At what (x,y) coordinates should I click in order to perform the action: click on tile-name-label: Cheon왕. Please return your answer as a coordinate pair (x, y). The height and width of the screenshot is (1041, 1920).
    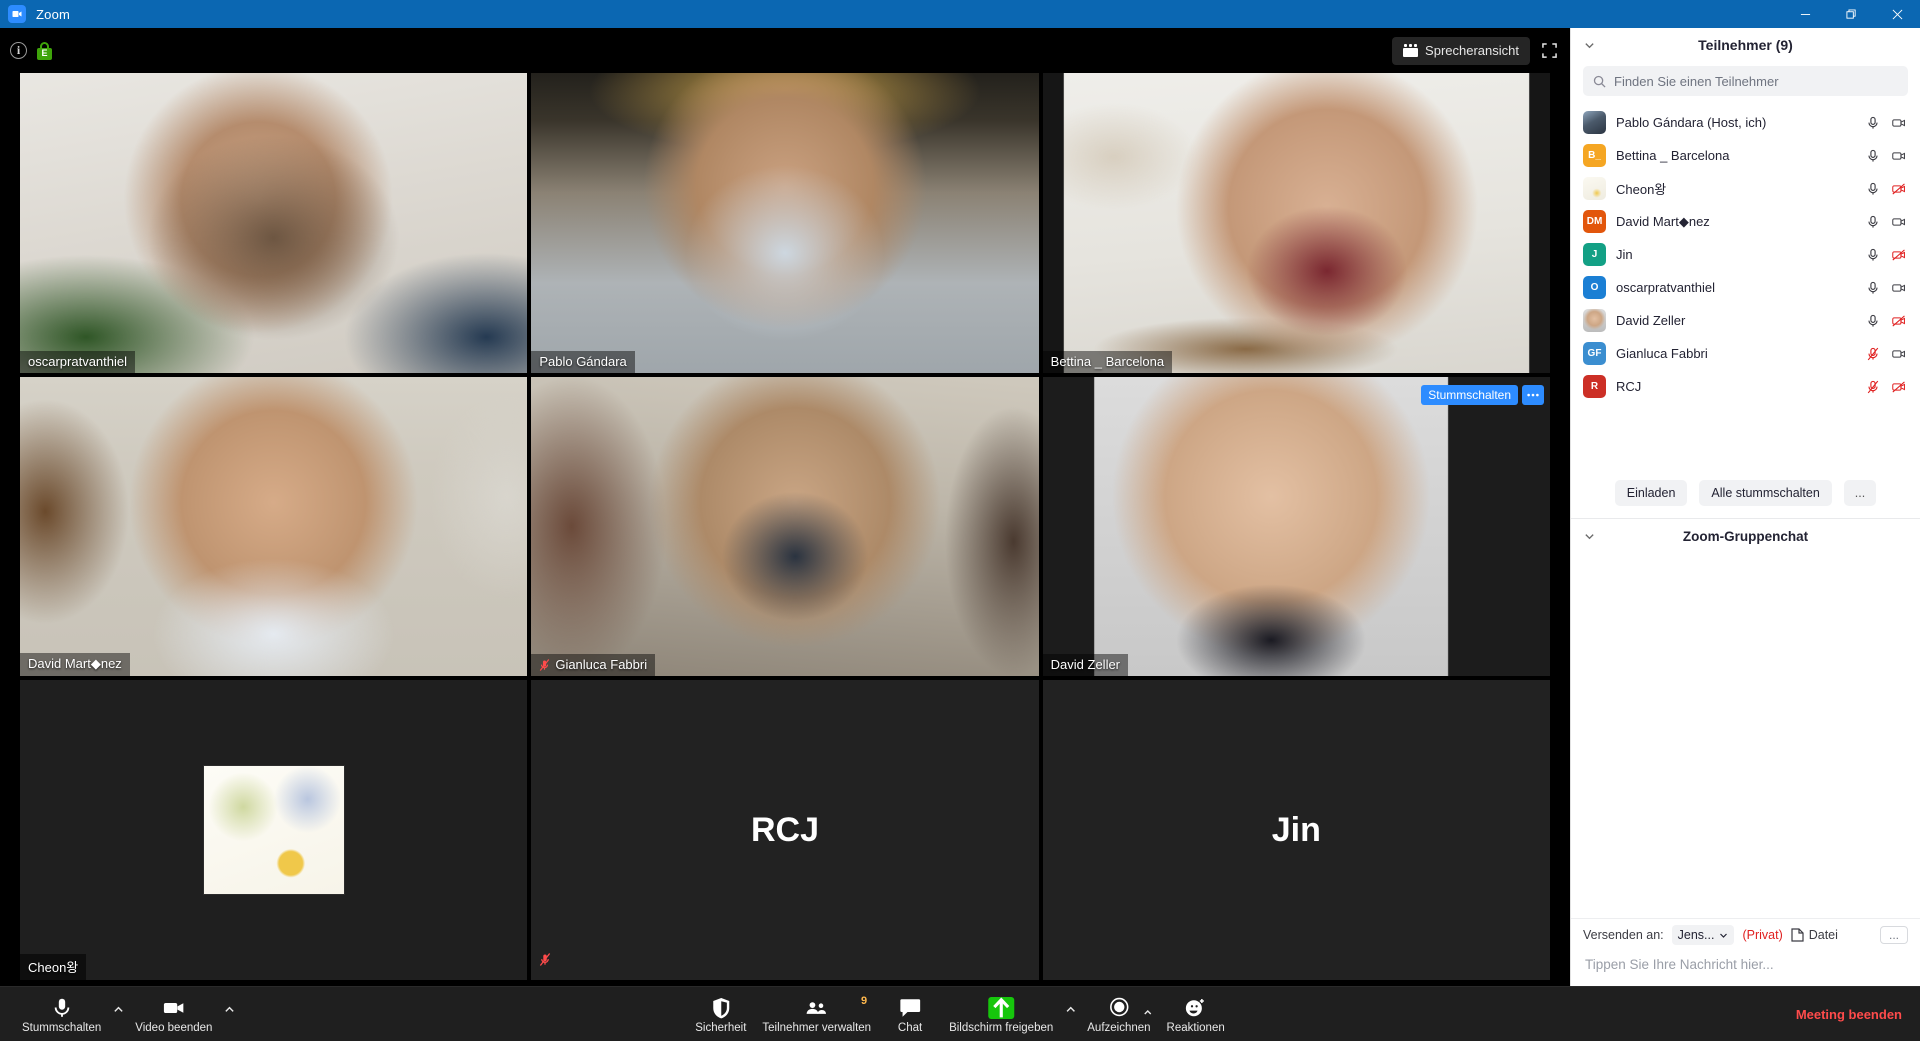
    Looking at the image, I should click on (53, 966).